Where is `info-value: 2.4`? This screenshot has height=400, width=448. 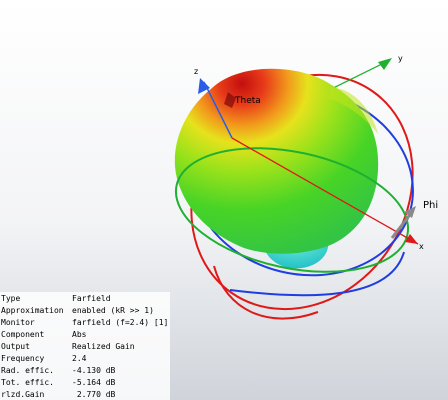
info-value: 2.4 is located at coordinates (79, 358).